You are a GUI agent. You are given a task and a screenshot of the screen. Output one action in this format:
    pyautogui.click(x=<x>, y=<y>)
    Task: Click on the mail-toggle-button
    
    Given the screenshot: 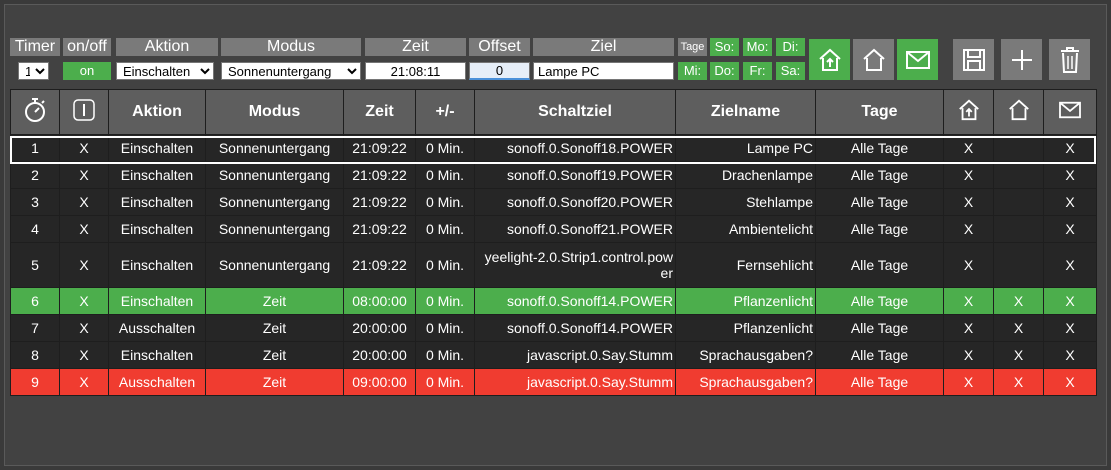 What is the action you would take?
    pyautogui.click(x=917, y=59)
    